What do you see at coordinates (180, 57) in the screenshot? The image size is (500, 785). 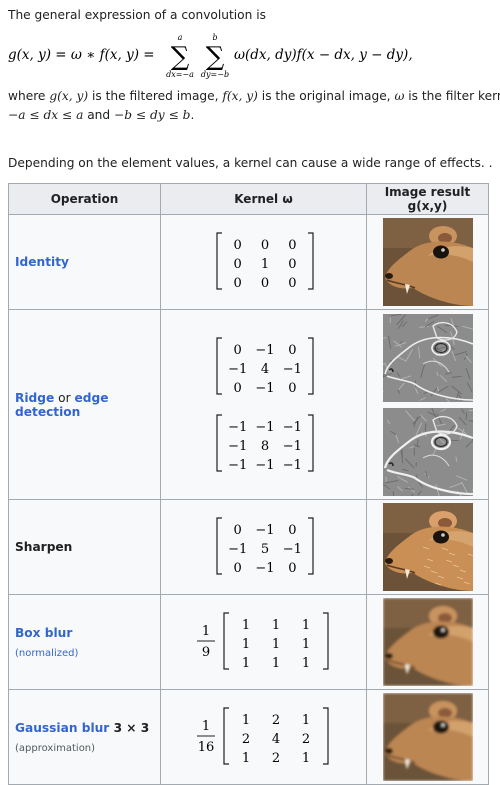 I see `sum1-sigma: ∑` at bounding box center [180, 57].